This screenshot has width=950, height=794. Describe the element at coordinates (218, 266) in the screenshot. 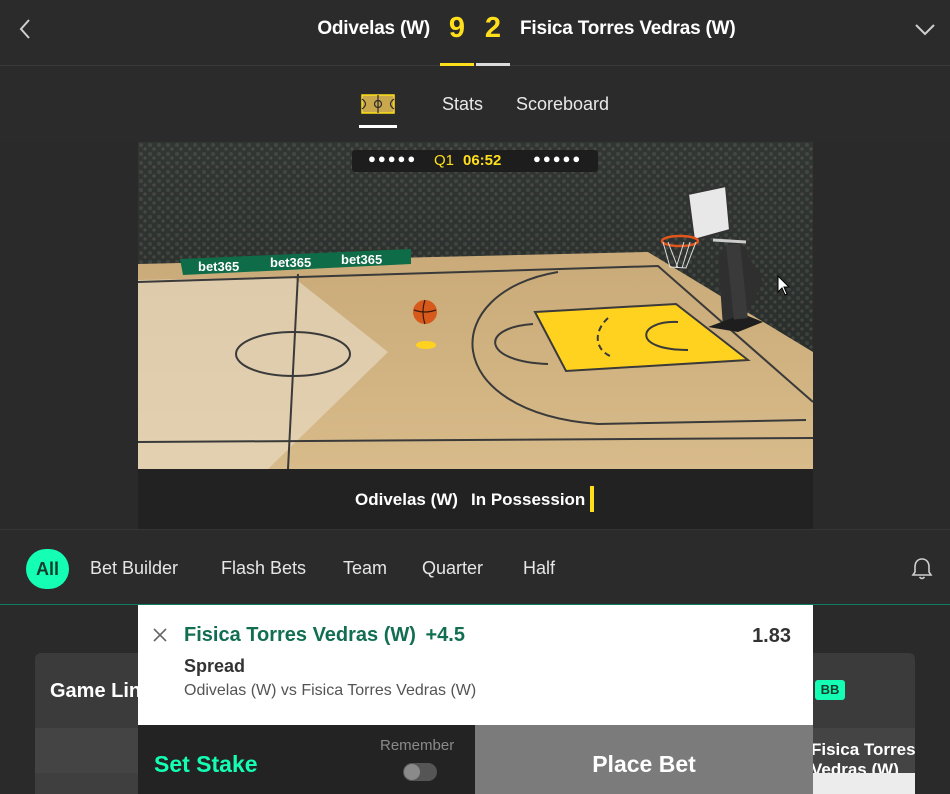

I see `ad-board-text-1: bet365` at that location.